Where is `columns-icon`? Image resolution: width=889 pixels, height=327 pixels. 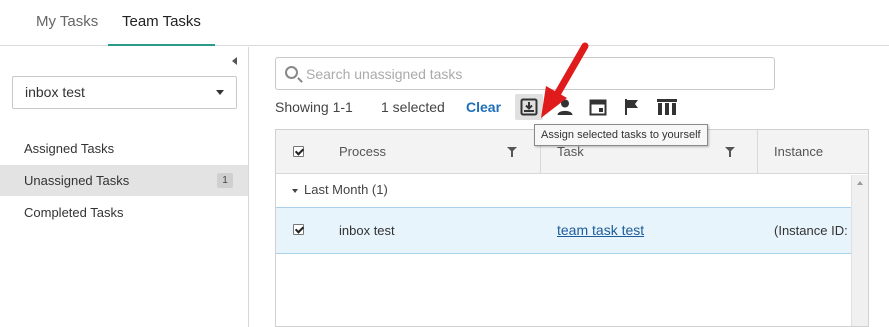 columns-icon is located at coordinates (667, 107).